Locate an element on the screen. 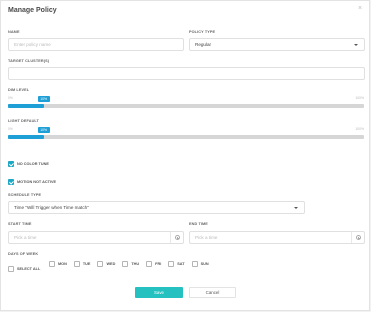 This screenshot has width=371, height=312. day-mon-label: MON is located at coordinates (62, 264).